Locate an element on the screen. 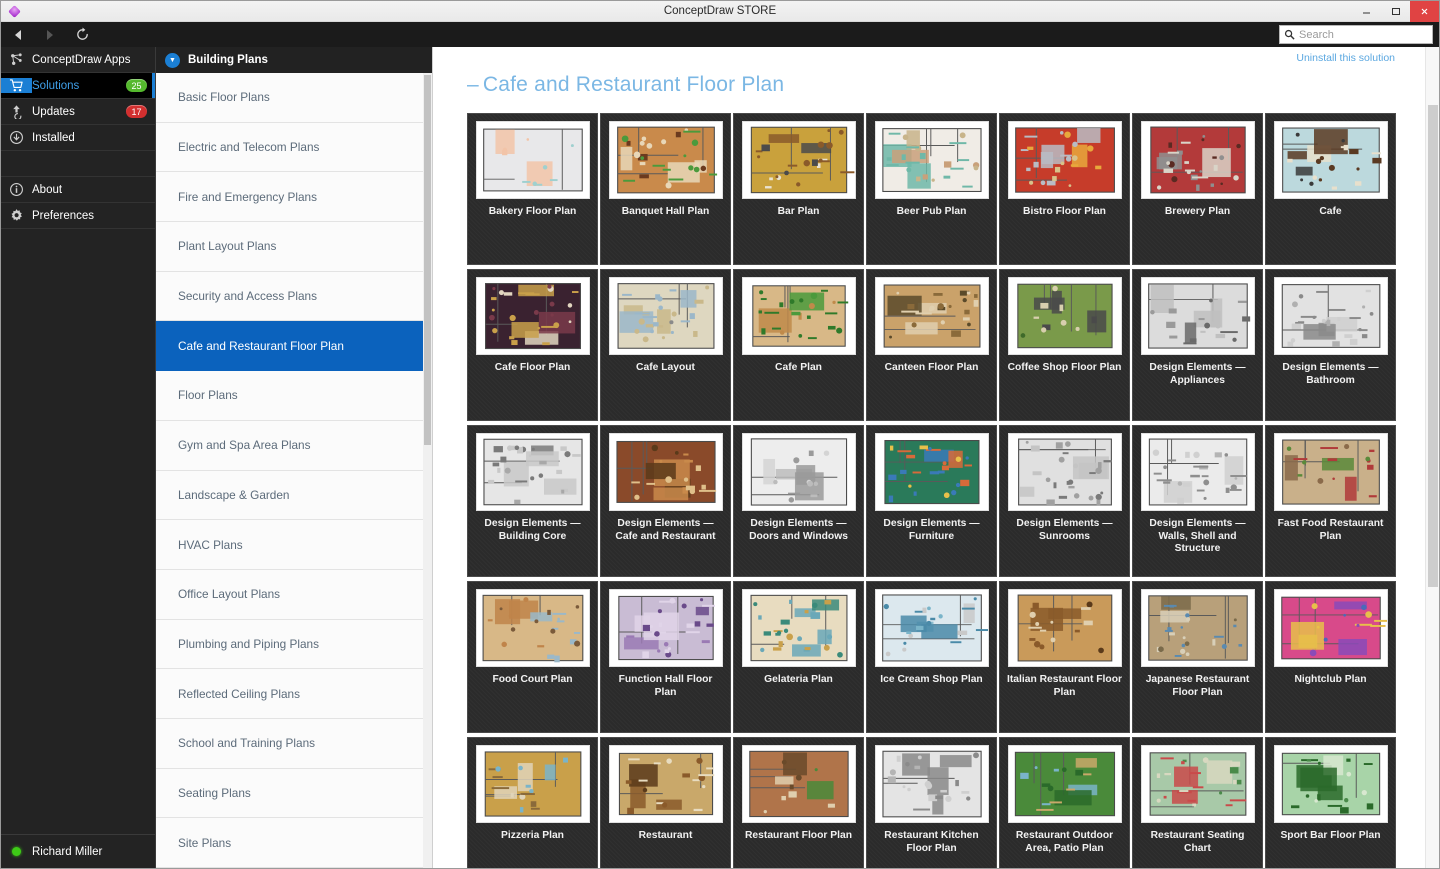 Image resolution: width=1440 pixels, height=869 pixels. category-item: Office Layout Plans is located at coordinates (294, 594).